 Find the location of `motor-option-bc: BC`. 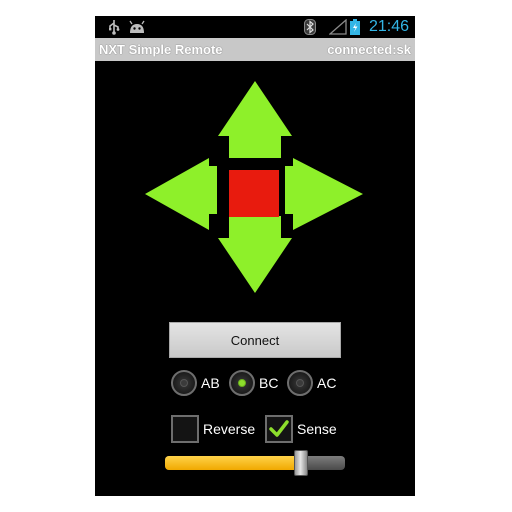

motor-option-bc: BC is located at coordinates (253, 383).